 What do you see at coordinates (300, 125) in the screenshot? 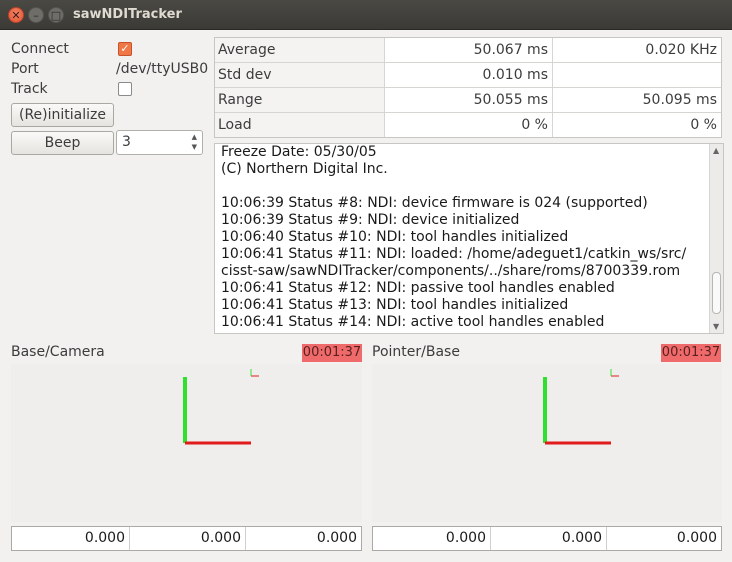
I see `stats-name: Load` at bounding box center [300, 125].